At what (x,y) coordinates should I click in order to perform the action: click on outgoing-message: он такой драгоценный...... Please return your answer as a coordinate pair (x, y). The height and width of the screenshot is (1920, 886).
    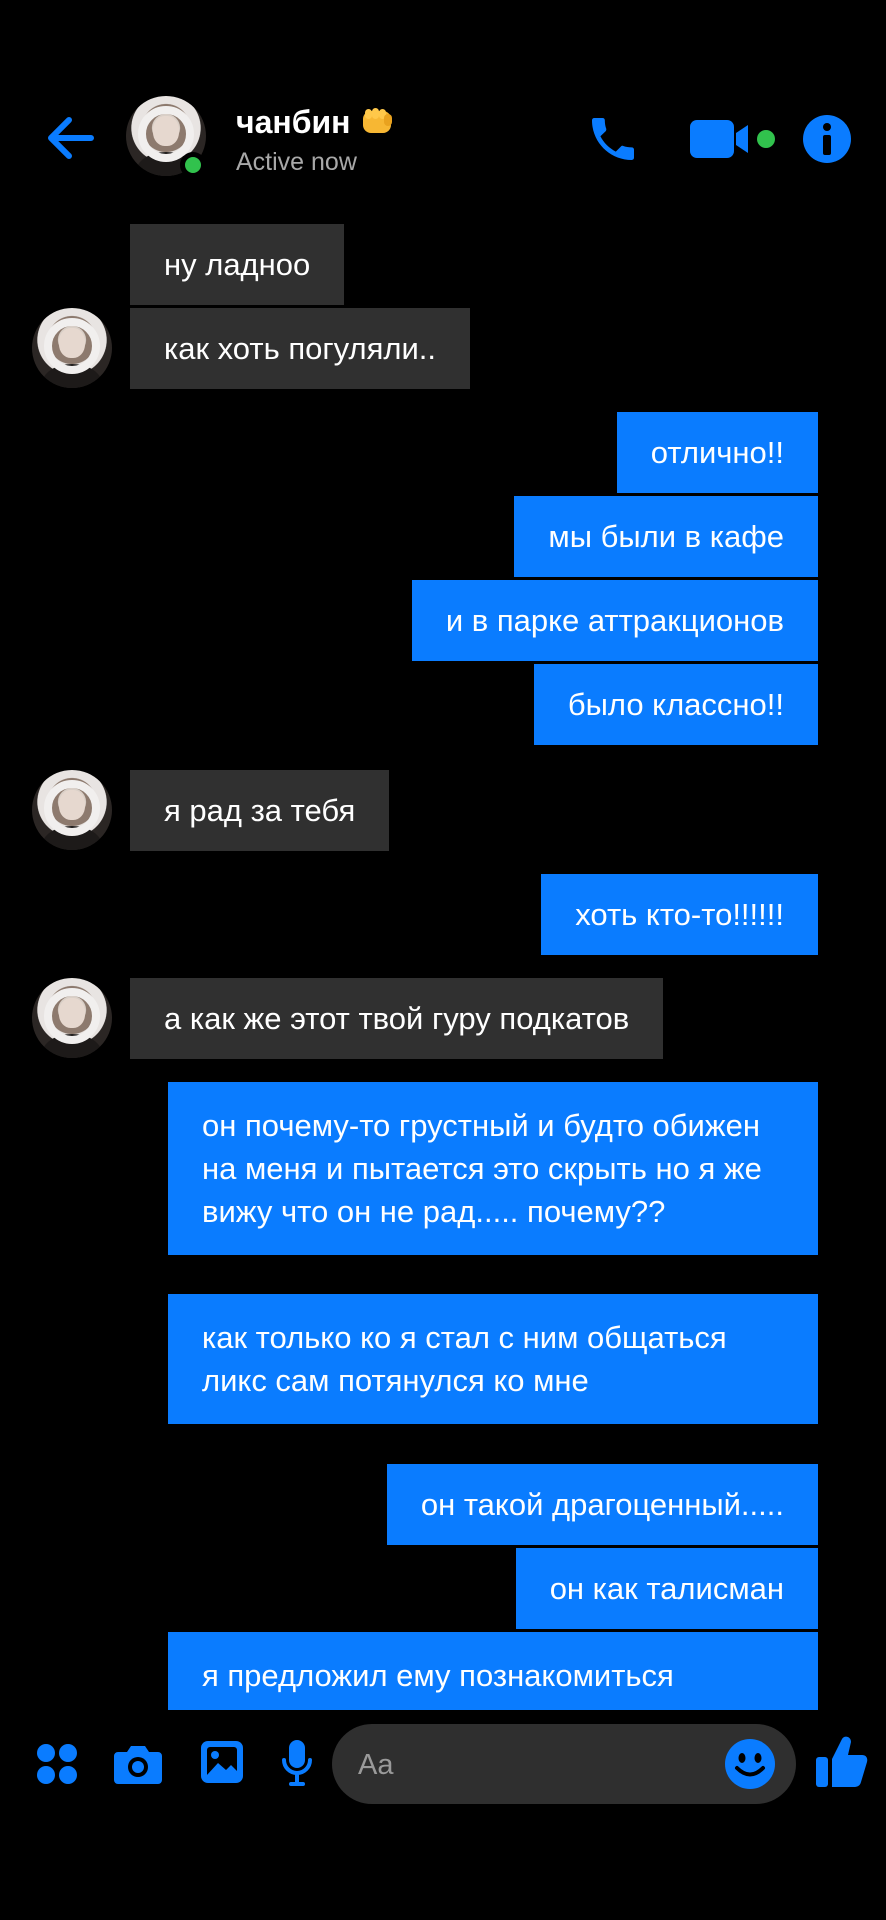
    Looking at the image, I should click on (602, 1504).